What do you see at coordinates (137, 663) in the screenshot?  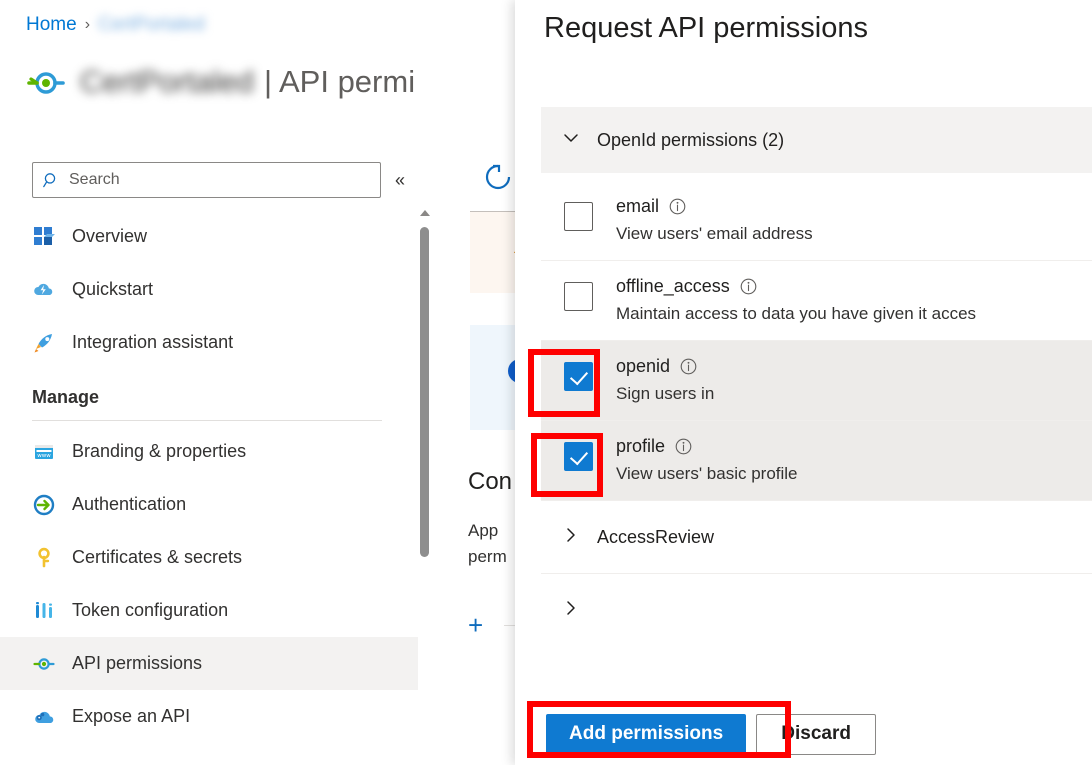 I see `sidebar-item-label: API permissions` at bounding box center [137, 663].